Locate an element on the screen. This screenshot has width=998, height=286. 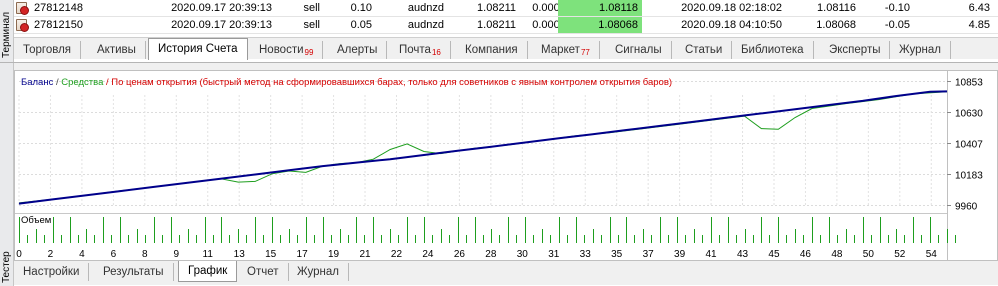
x-tick-label: 24 is located at coordinates (428, 254).